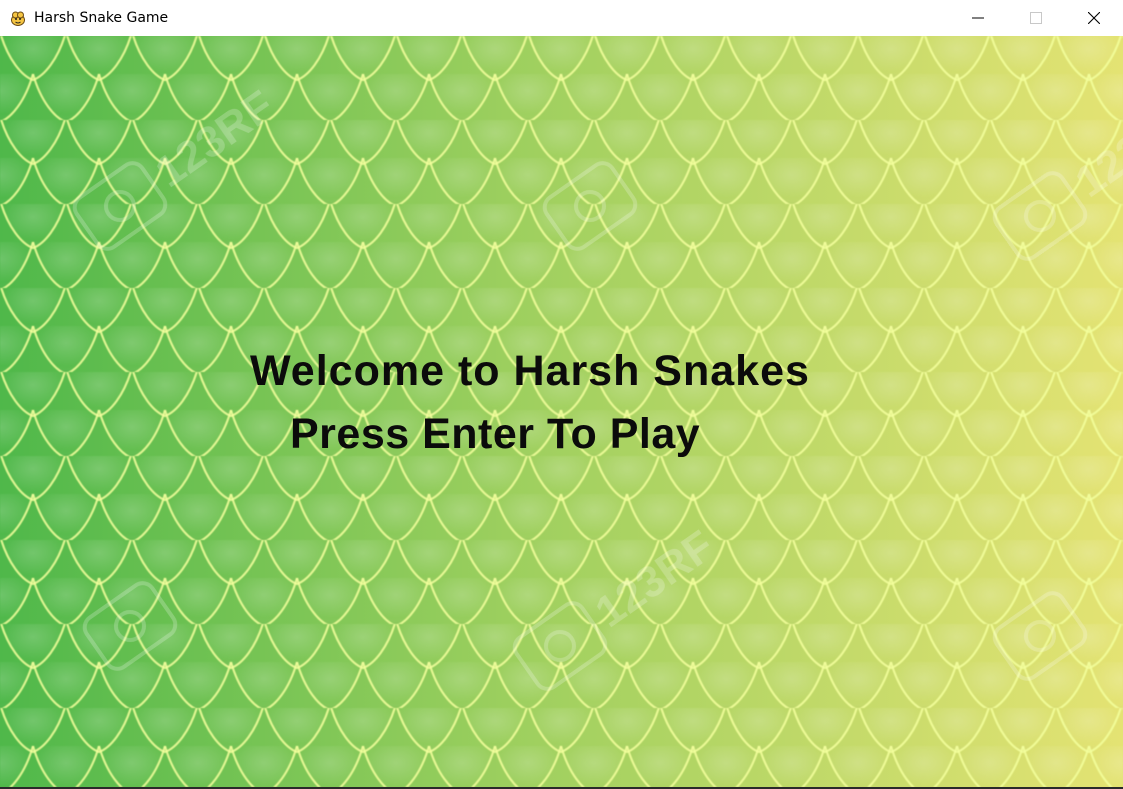  Describe the element at coordinates (530, 371) in the screenshot. I see `welcome-heading: Welcome to Harsh Snakes` at that location.